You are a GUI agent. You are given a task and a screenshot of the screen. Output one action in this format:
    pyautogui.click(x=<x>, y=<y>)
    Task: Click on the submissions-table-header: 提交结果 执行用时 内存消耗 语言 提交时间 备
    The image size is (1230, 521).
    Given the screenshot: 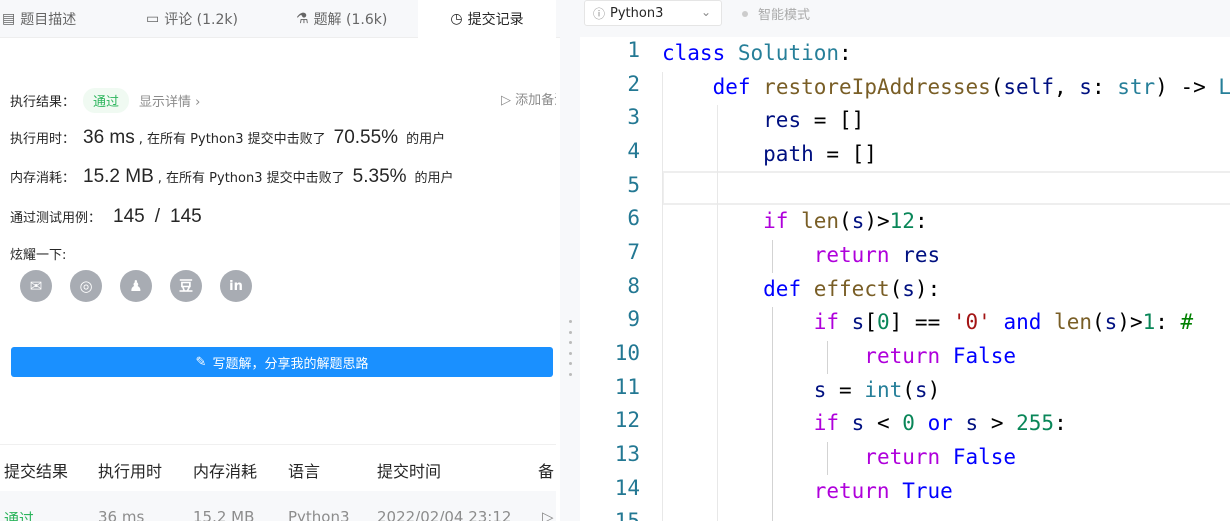 What is the action you would take?
    pyautogui.click(x=278, y=467)
    